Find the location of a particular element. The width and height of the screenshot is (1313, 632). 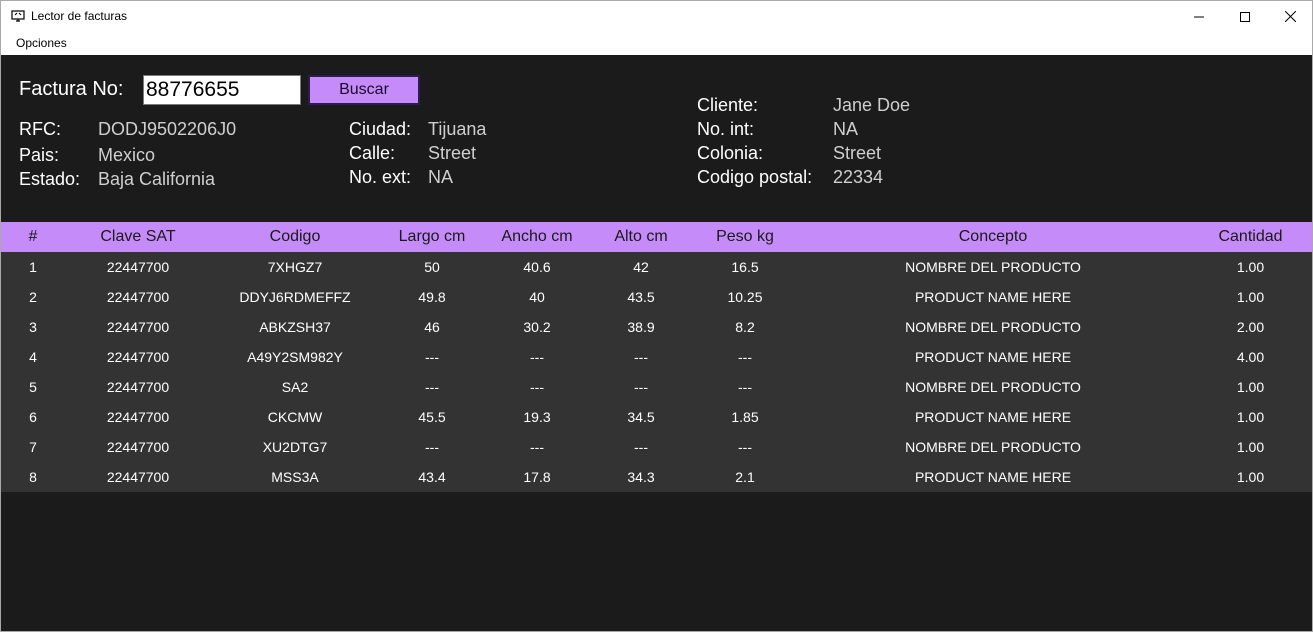

calle-label: Calle: is located at coordinates (372, 153).